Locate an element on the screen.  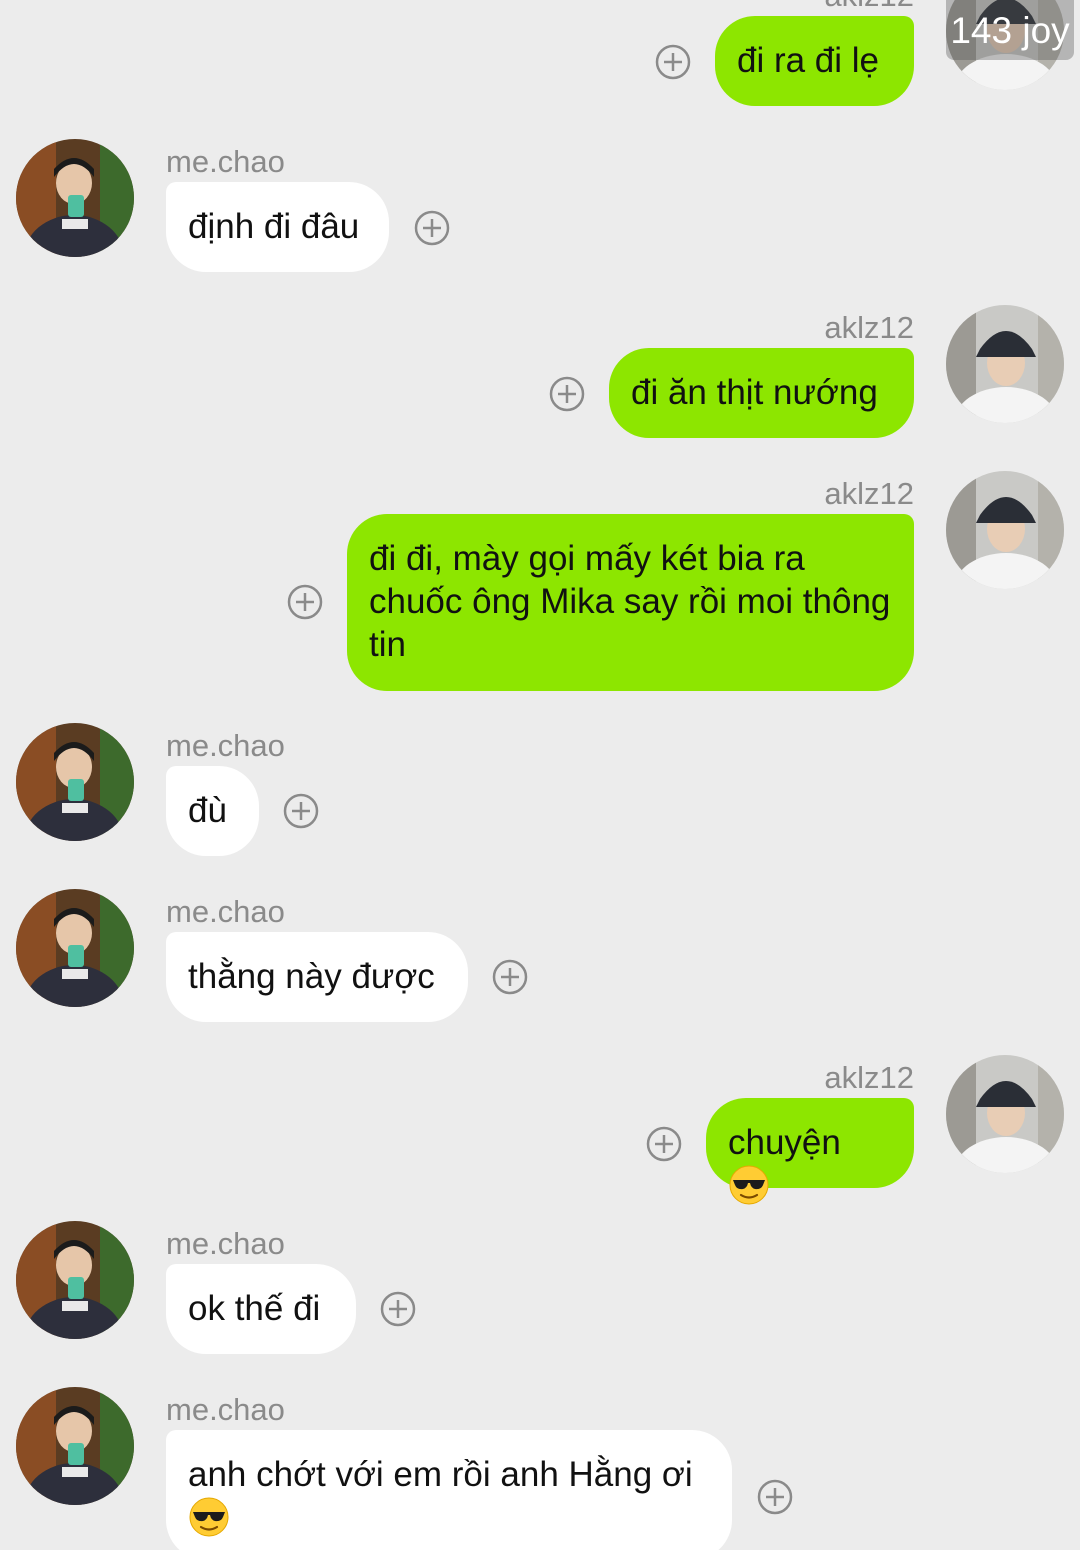
message-bubble-incoming: ok thế đi is located at coordinates (261, 1309).